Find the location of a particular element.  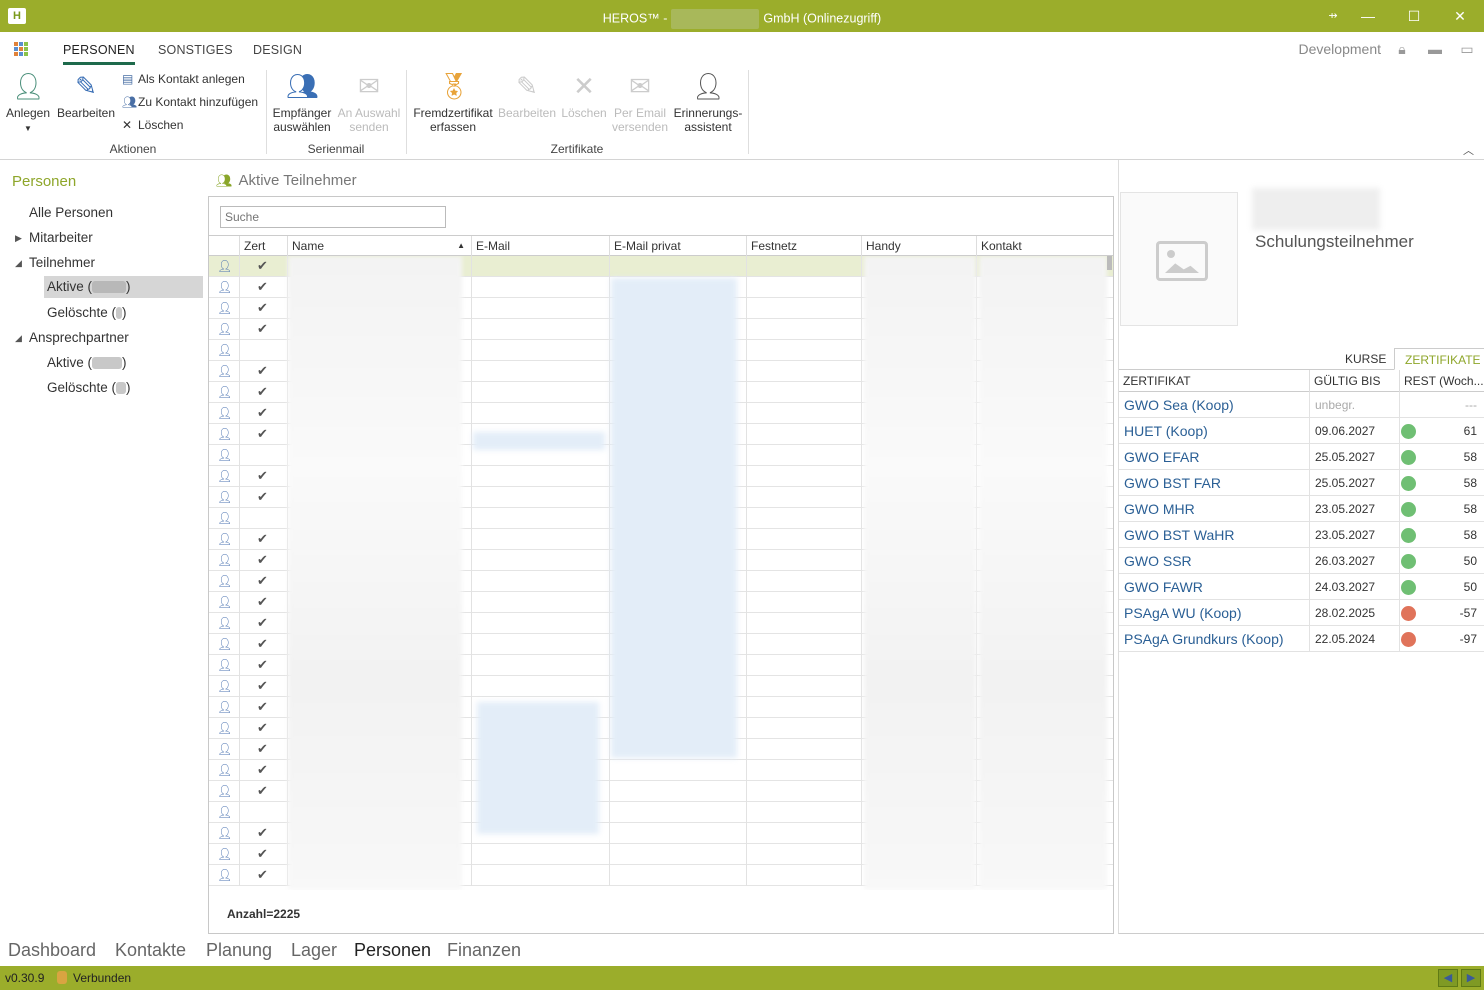

sidebar-item-teilnehmer-aktive: Aktive () is located at coordinates (123, 287).